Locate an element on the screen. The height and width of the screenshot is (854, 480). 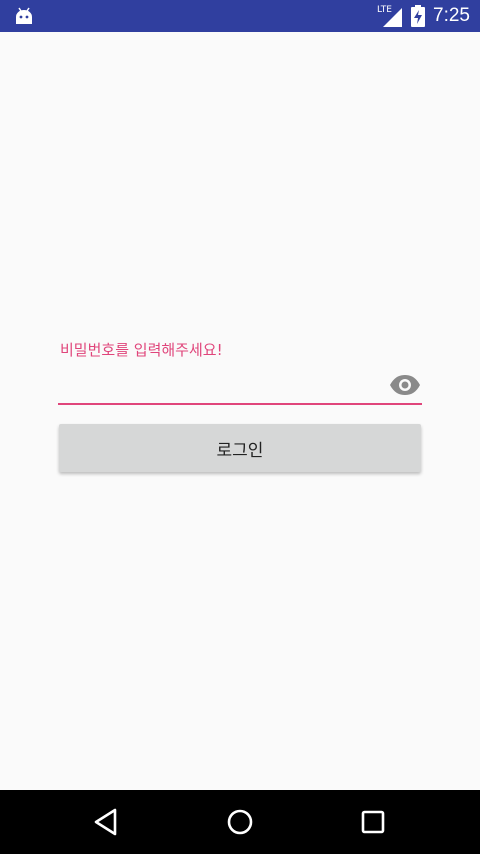
home-icon is located at coordinates (240, 822).